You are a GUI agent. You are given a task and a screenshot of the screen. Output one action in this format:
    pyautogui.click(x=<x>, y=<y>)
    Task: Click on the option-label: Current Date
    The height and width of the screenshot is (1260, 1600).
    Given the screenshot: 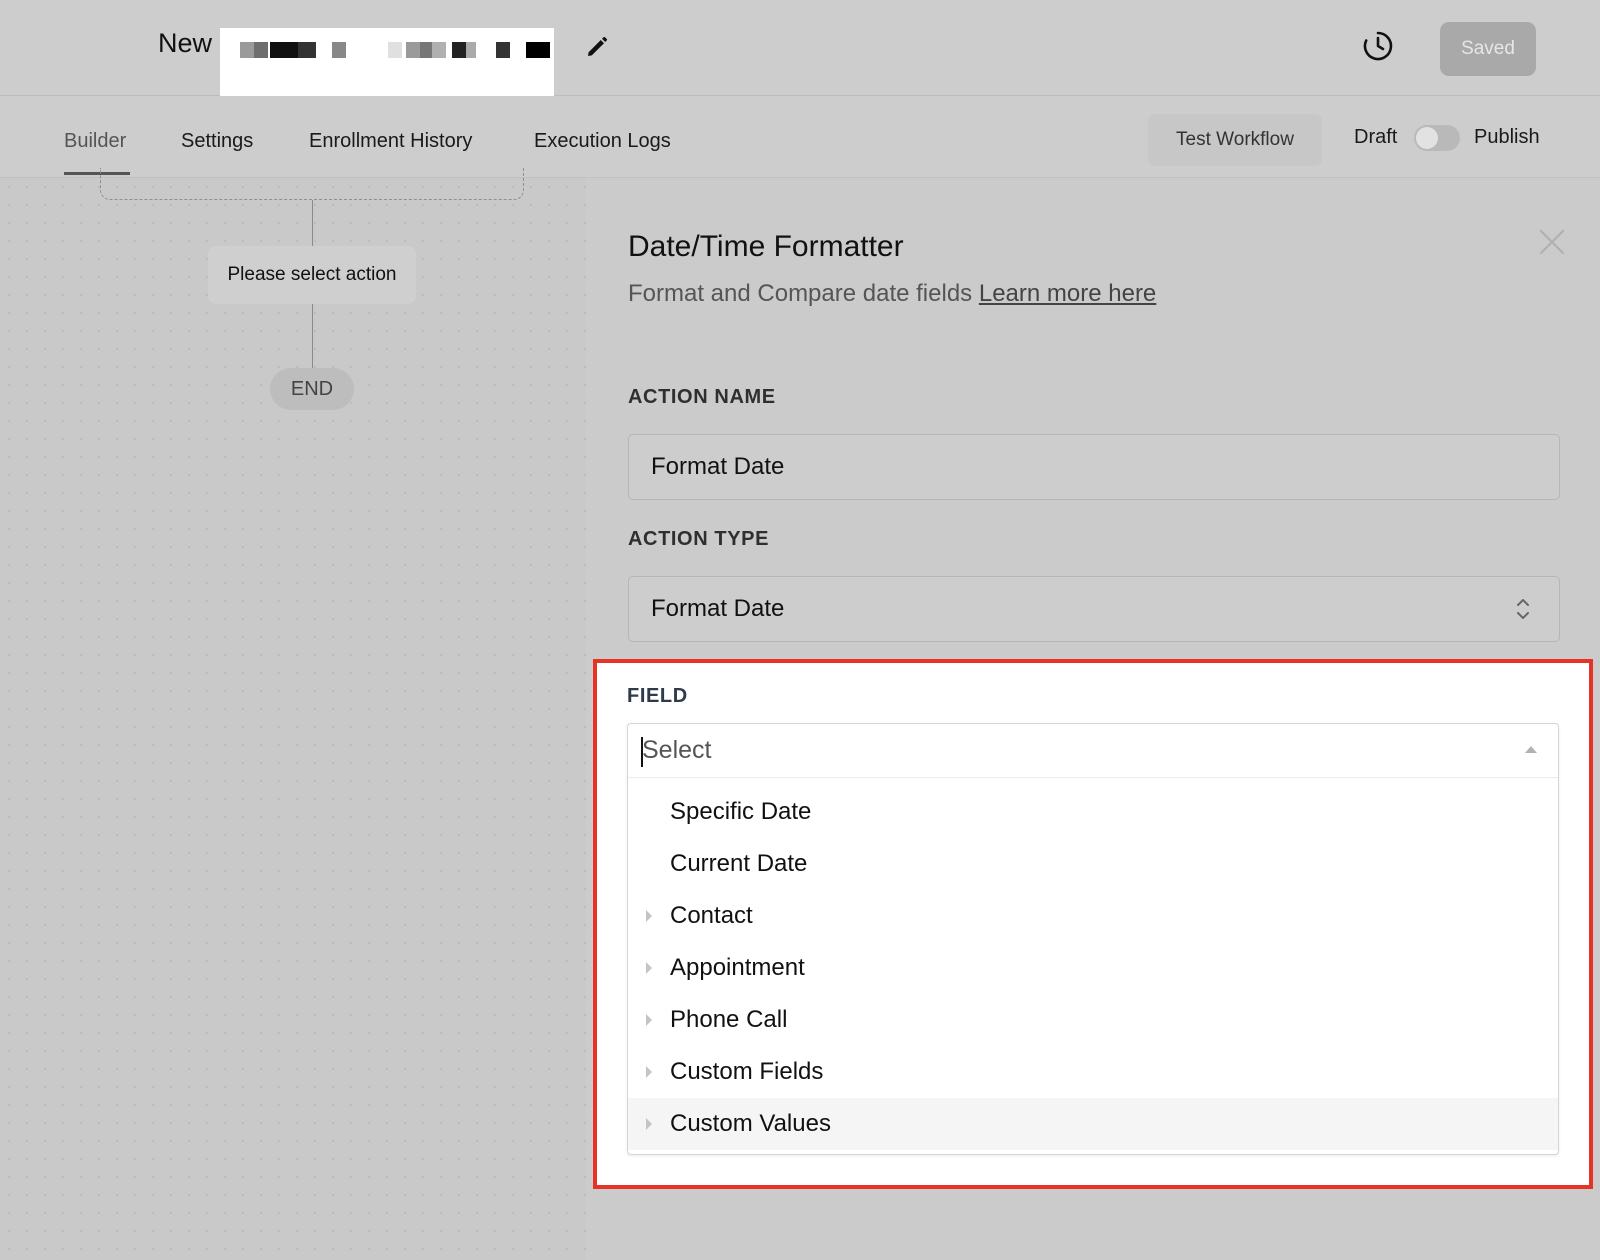 What is the action you would take?
    pyautogui.click(x=739, y=863)
    